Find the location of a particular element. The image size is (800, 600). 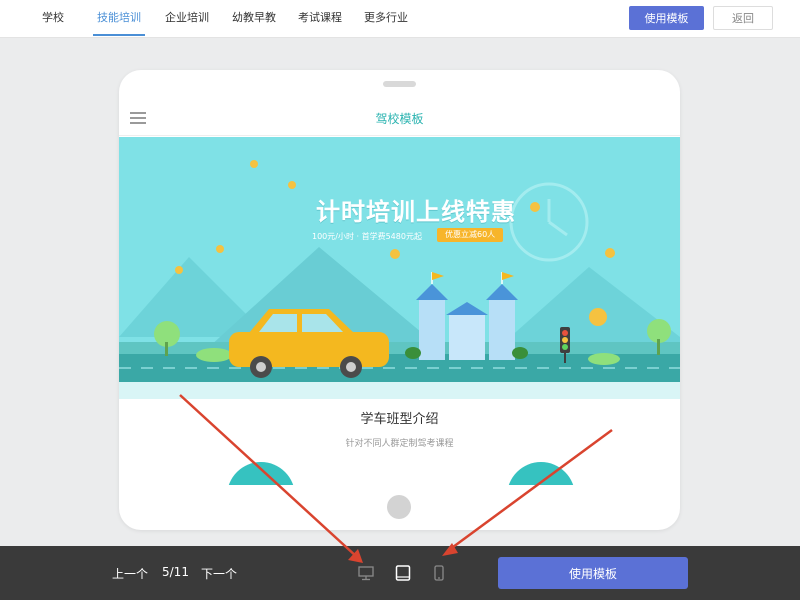

tablet-icon is located at coordinates (403, 573).